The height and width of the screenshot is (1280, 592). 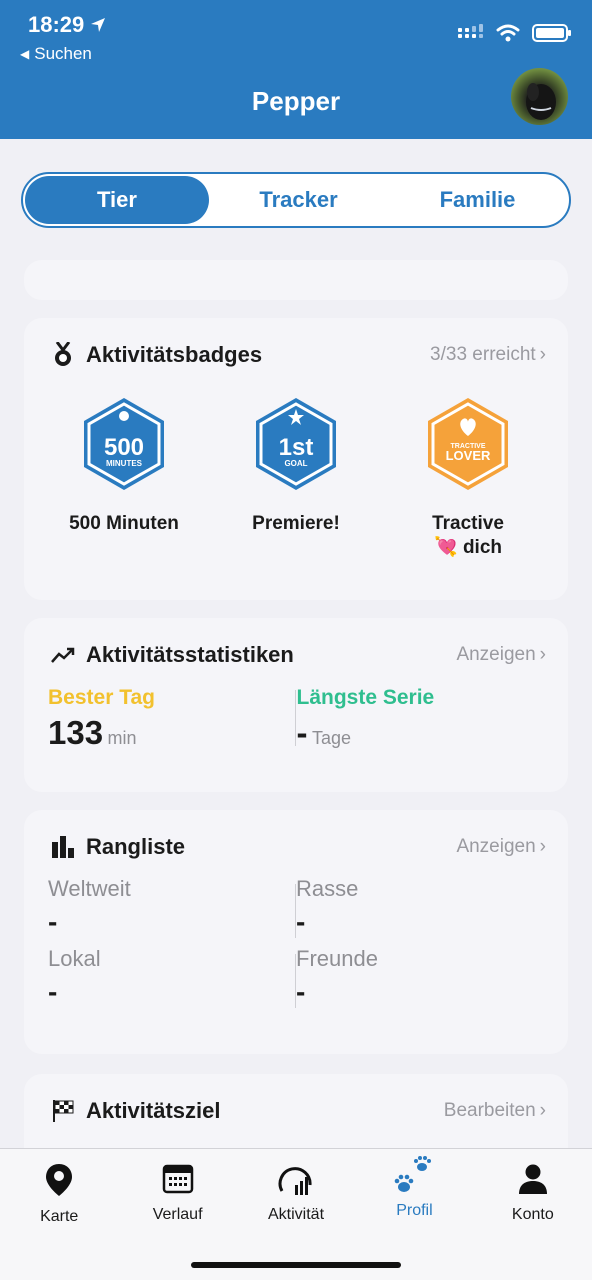 What do you see at coordinates (532, 1179) in the screenshot?
I see `person-icon` at bounding box center [532, 1179].